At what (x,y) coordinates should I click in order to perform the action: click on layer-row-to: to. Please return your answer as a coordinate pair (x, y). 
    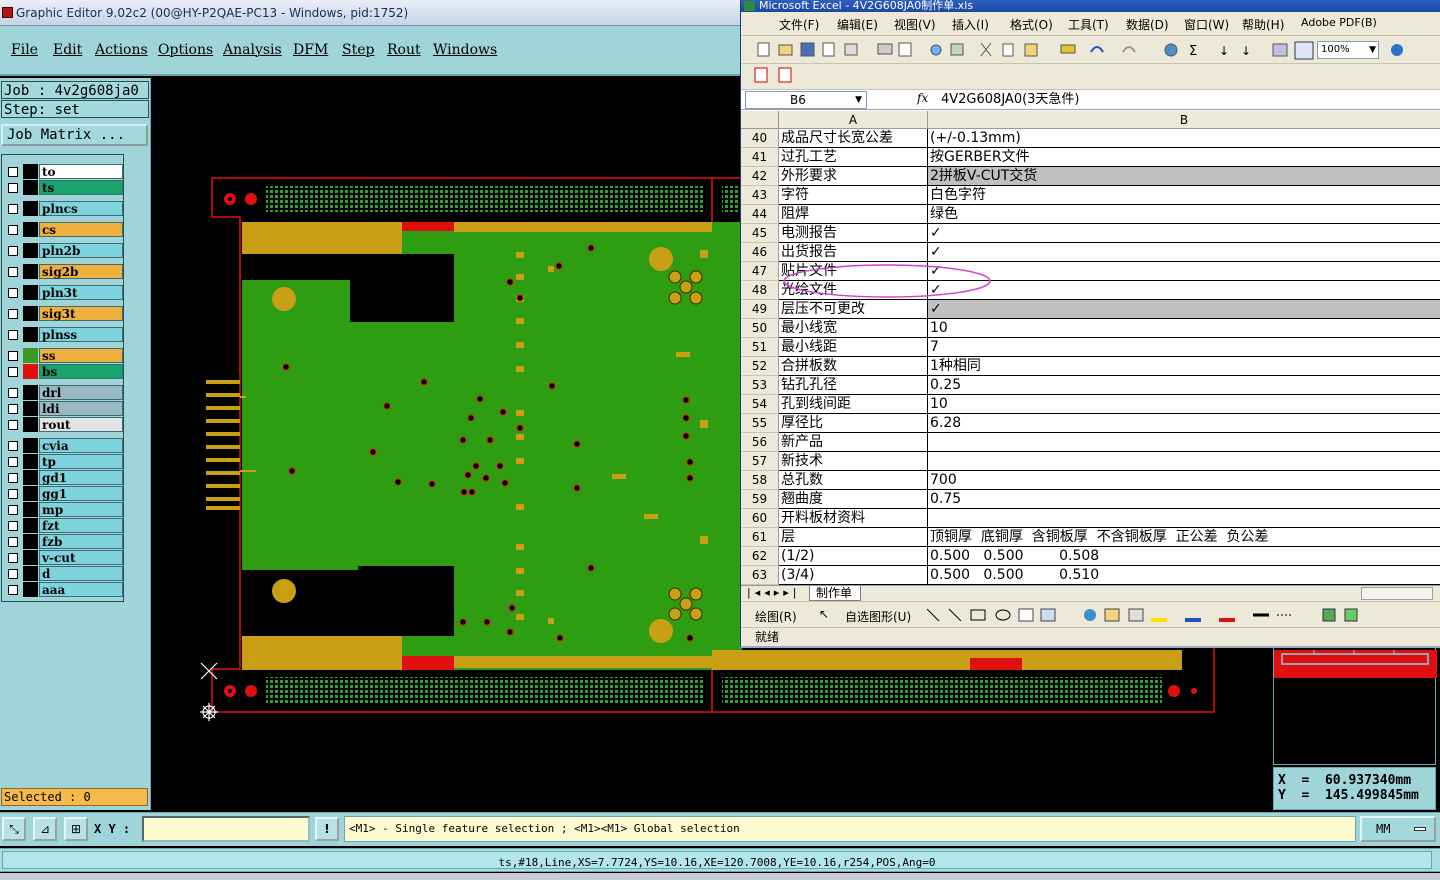
    Looking at the image, I should click on (63, 171).